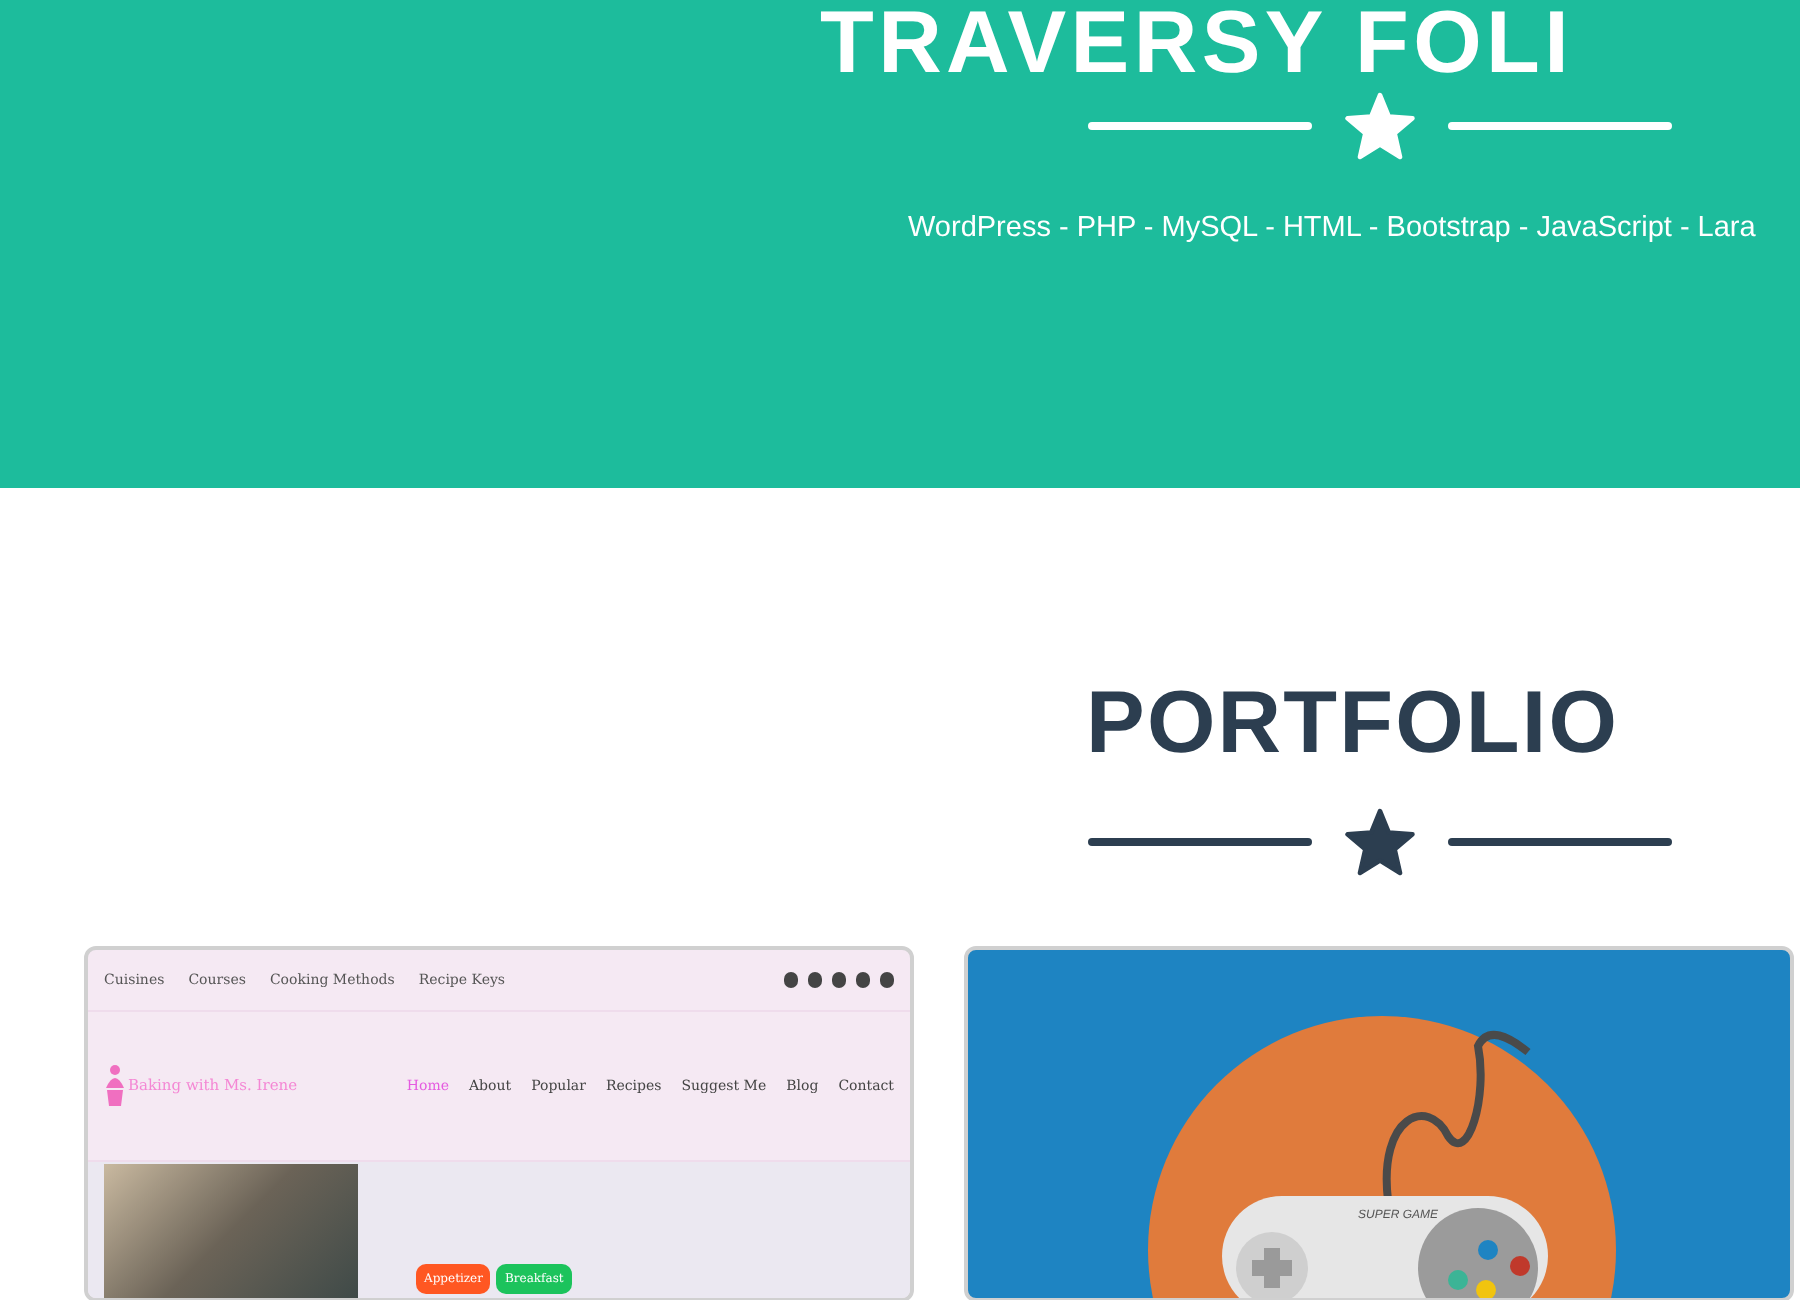 The image size is (1800, 1300). I want to click on cupcake-icon, so click(115, 1086).